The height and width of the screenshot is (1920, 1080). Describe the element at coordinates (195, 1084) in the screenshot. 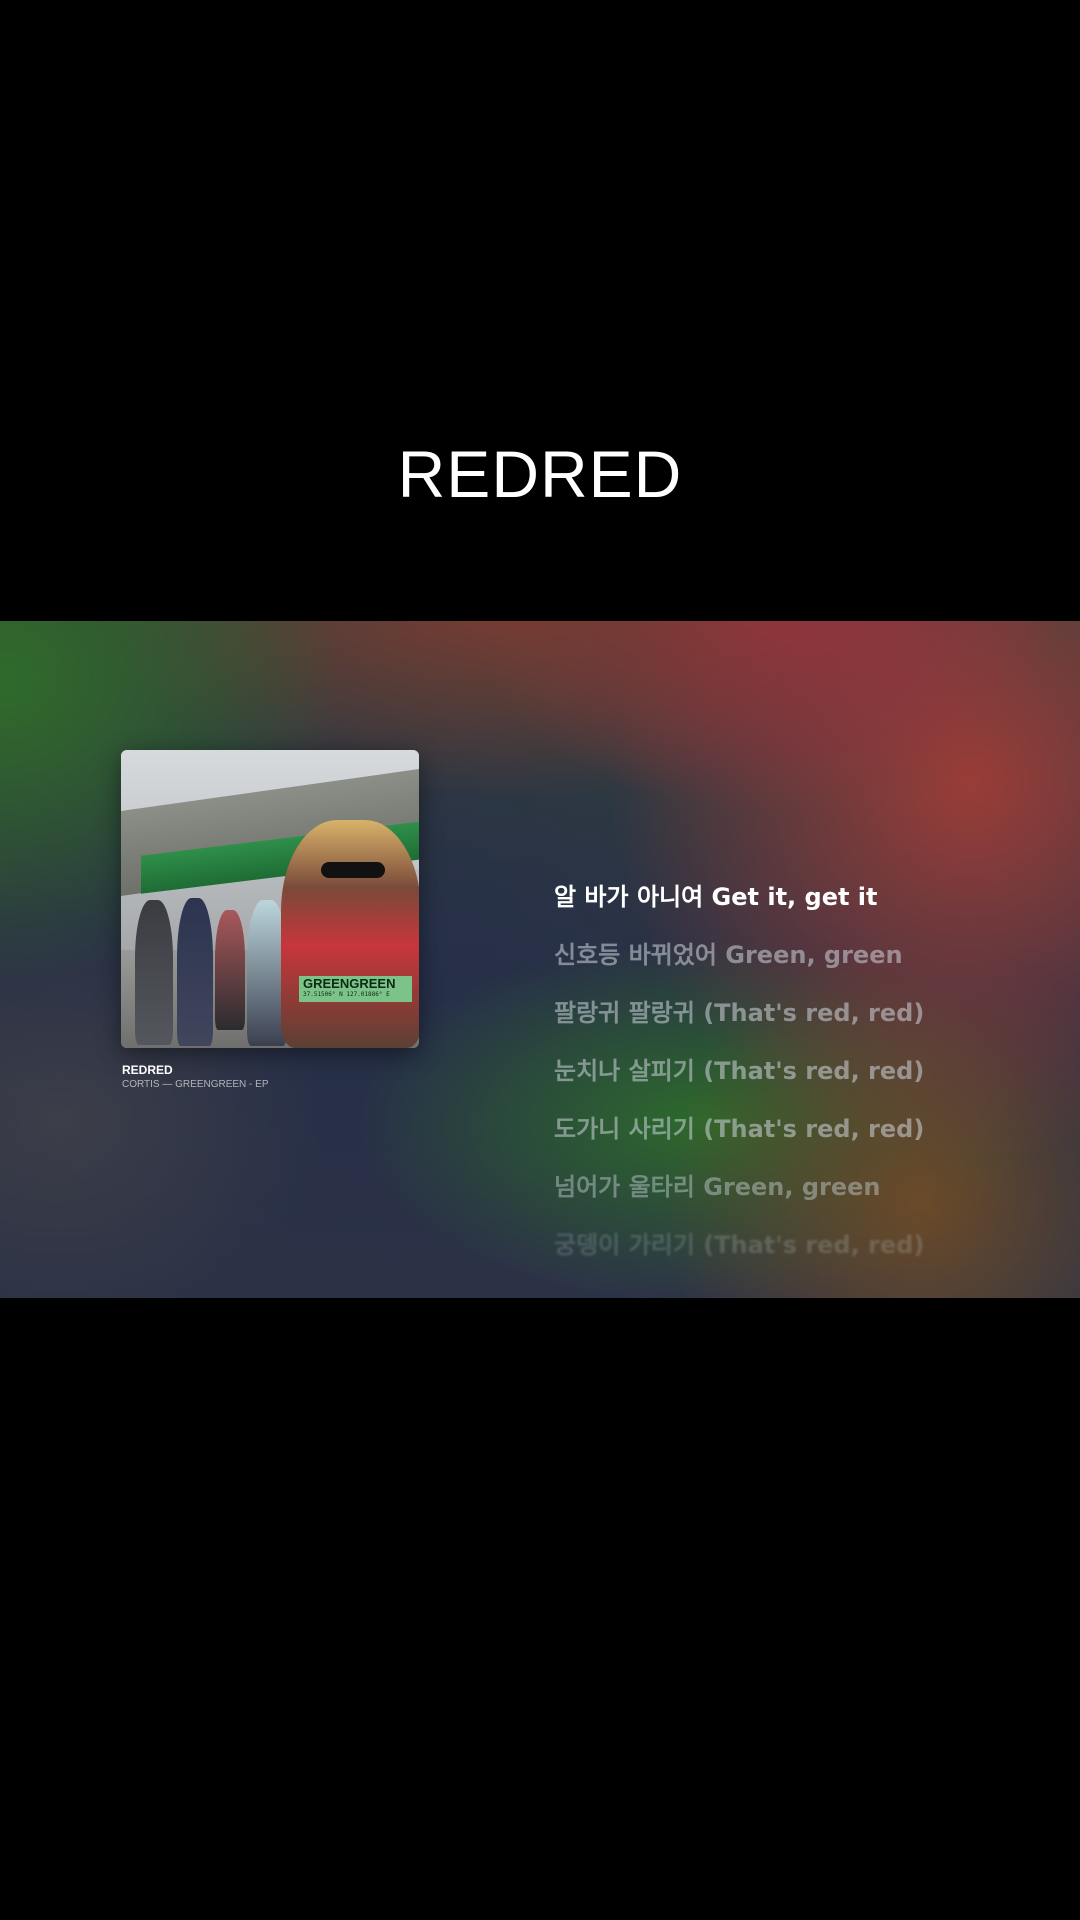

I see `track-subtitle: CORTIS — GREENGREEN - EP` at that location.